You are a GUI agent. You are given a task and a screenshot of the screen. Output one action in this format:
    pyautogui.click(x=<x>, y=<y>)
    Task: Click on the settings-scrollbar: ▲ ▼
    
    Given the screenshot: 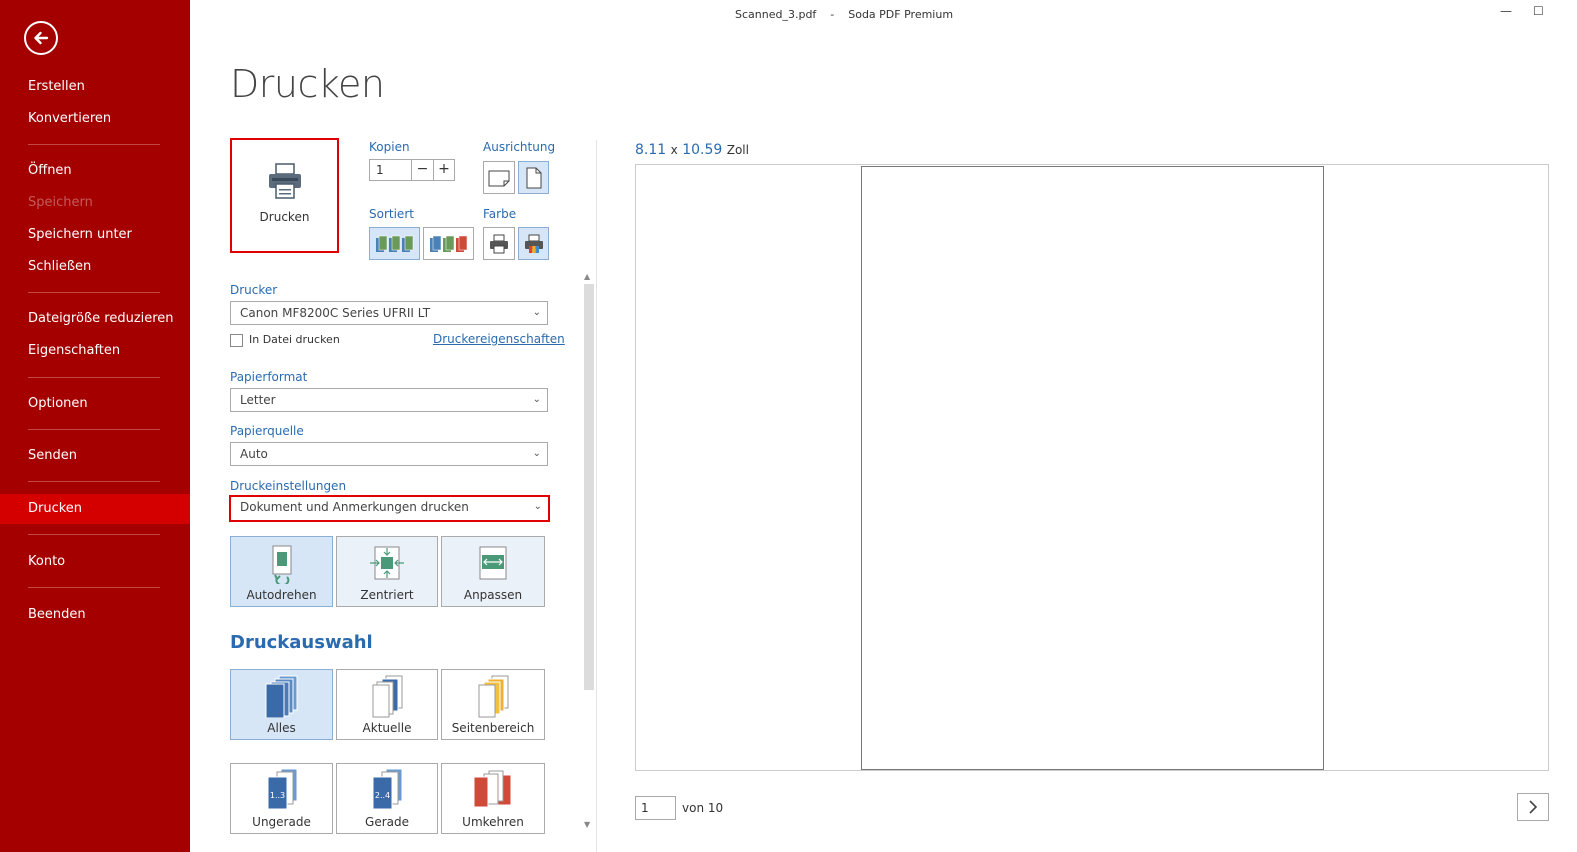 What is the action you would take?
    pyautogui.click(x=589, y=552)
    